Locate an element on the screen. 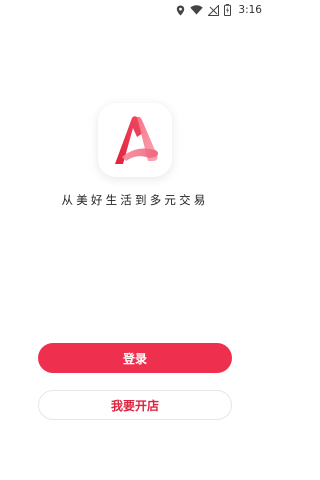 The width and height of the screenshot is (320, 480). status-time: 3:16 is located at coordinates (250, 10).